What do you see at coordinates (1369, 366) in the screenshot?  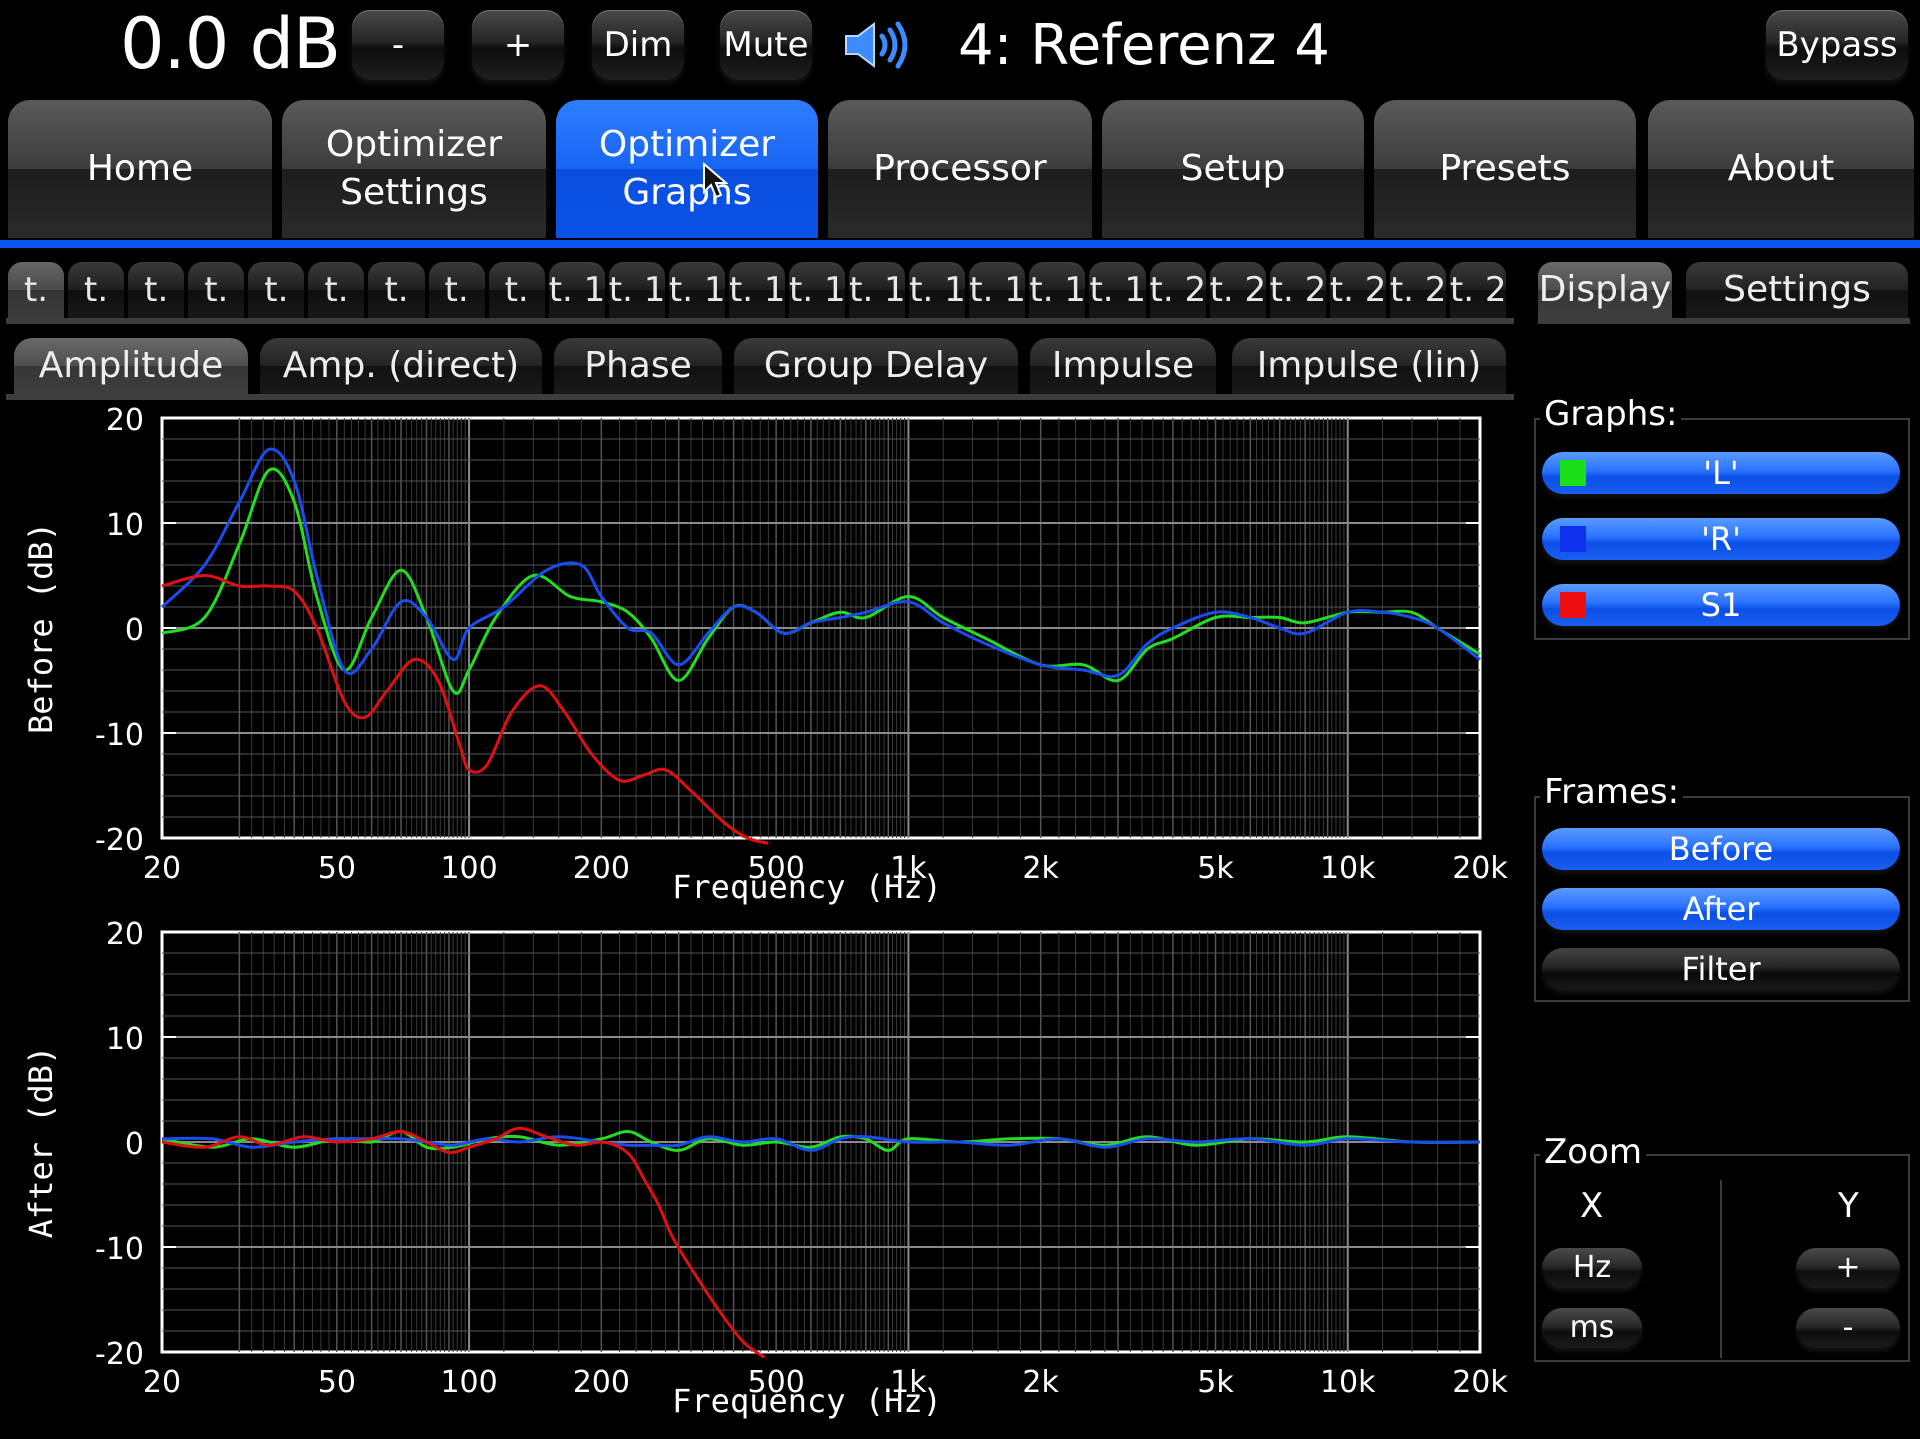 I see `tab-impulse-lin: Impulse (lin)` at bounding box center [1369, 366].